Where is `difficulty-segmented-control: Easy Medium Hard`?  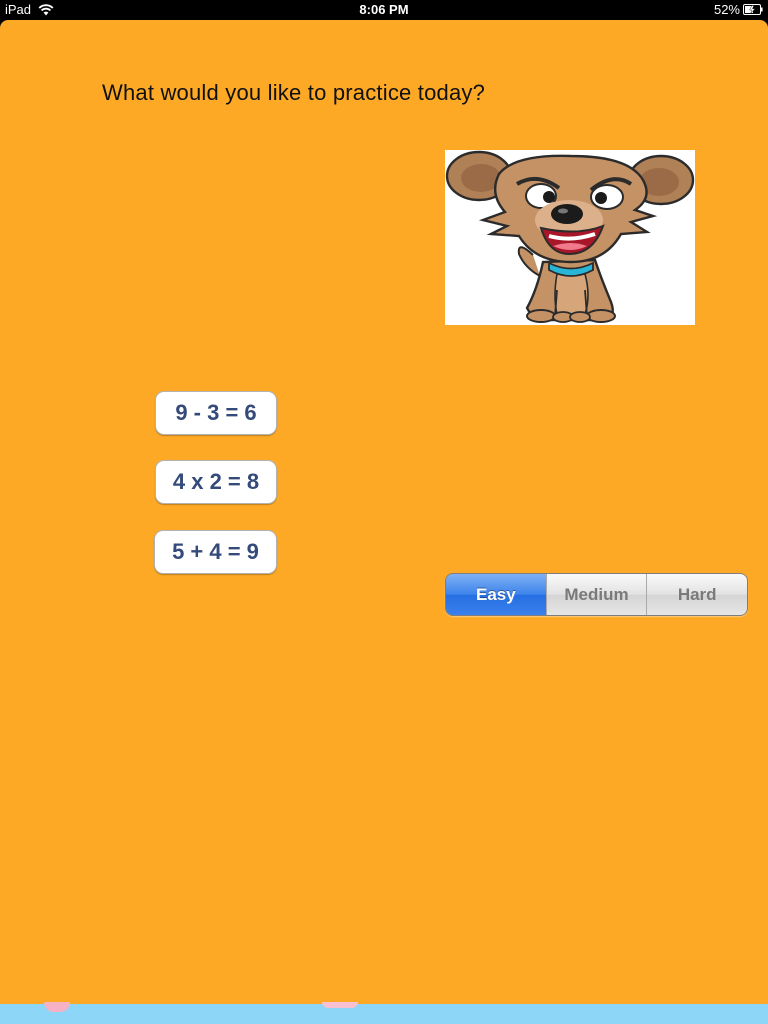
difficulty-segmented-control: Easy Medium Hard is located at coordinates (596, 594).